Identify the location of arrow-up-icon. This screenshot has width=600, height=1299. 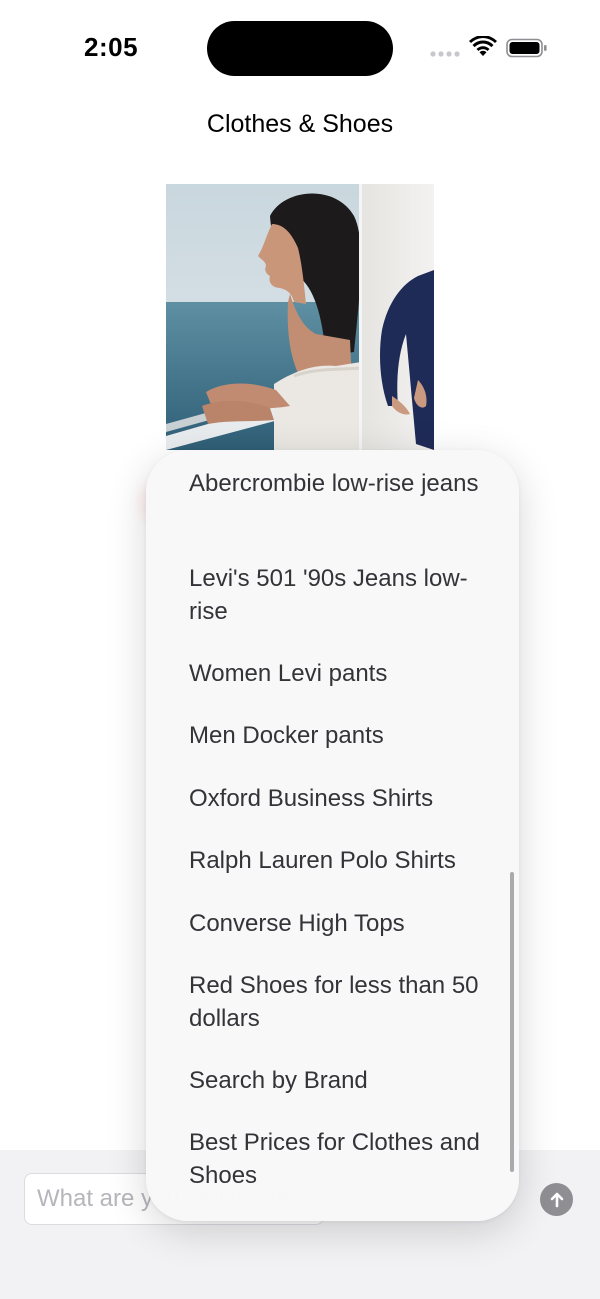
(556, 1199).